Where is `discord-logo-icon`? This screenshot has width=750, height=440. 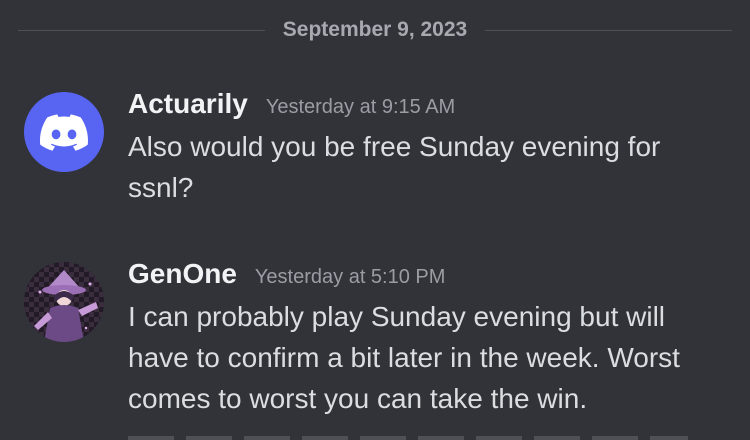
discord-logo-icon is located at coordinates (64, 132).